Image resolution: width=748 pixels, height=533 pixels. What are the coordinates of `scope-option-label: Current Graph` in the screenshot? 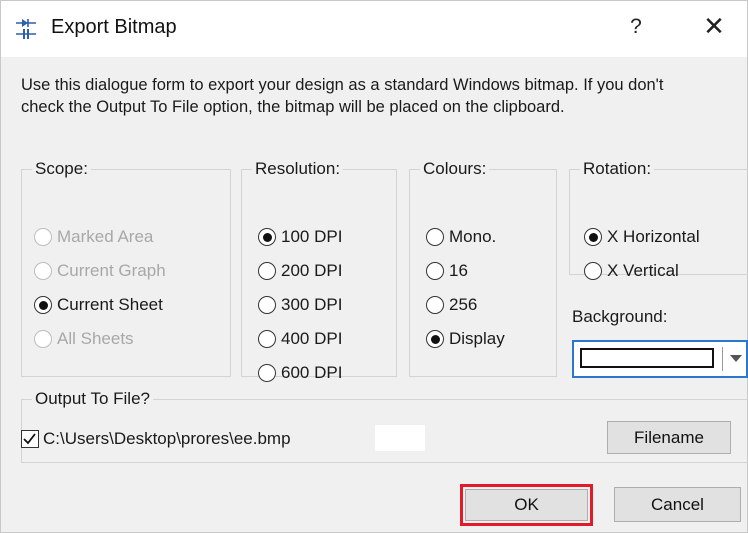 It's located at (111, 270).